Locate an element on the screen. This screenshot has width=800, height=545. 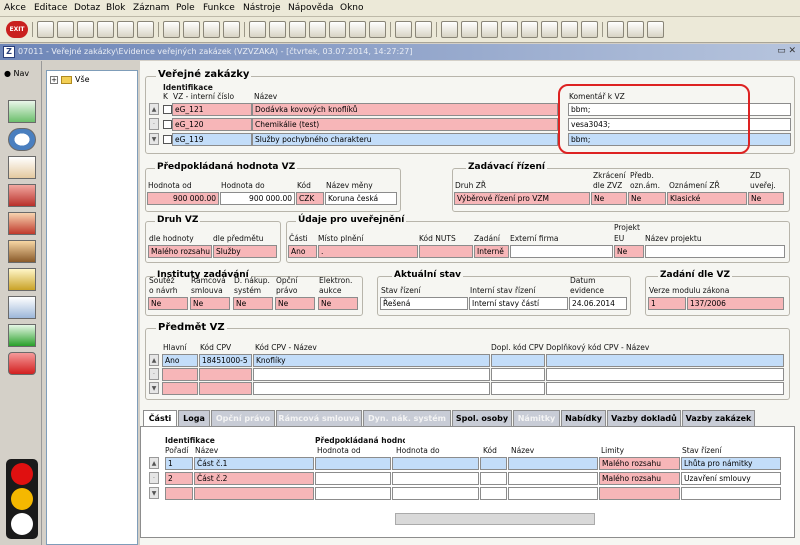
clock-icon is located at coordinates (22, 139).